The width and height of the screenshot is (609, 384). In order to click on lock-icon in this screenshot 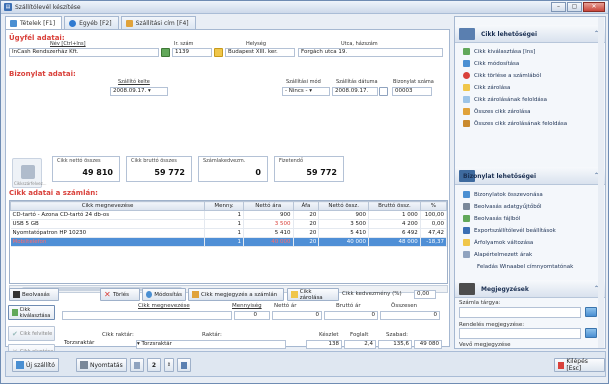, I will do `click(466, 87)`.